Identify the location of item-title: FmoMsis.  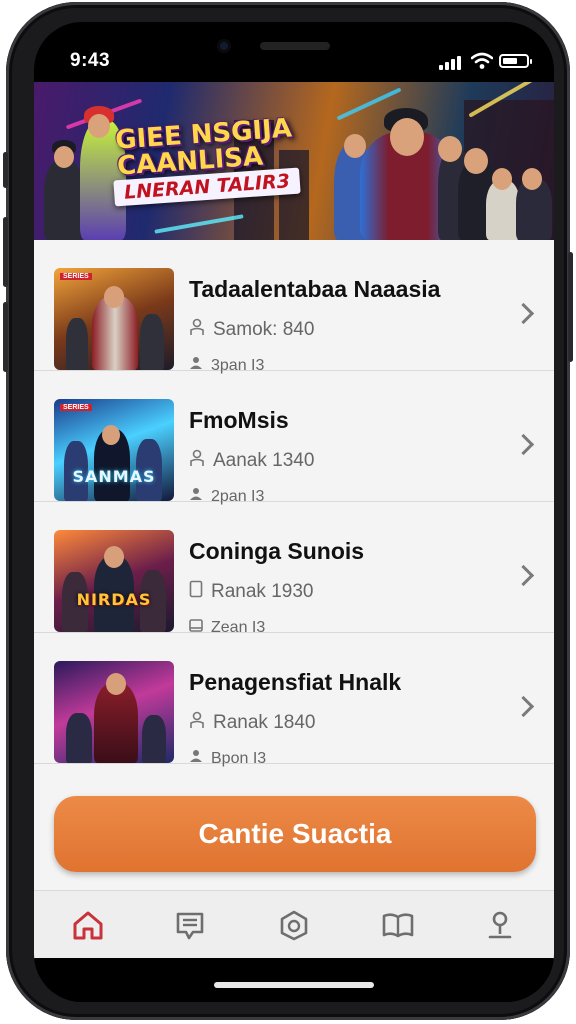
(239, 420).